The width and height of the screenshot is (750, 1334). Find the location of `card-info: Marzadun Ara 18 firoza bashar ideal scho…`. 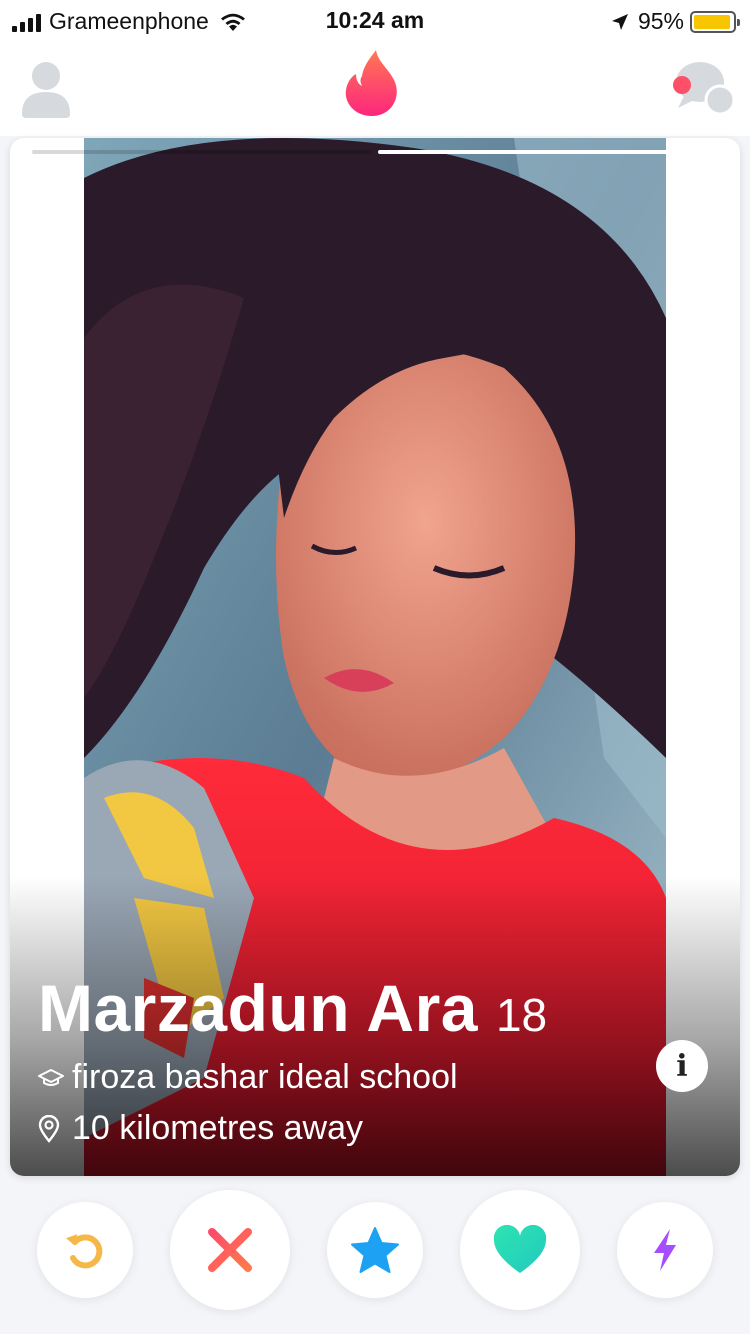

card-info: Marzadun Ara 18 firoza bashar ideal scho… is located at coordinates (358, 1059).